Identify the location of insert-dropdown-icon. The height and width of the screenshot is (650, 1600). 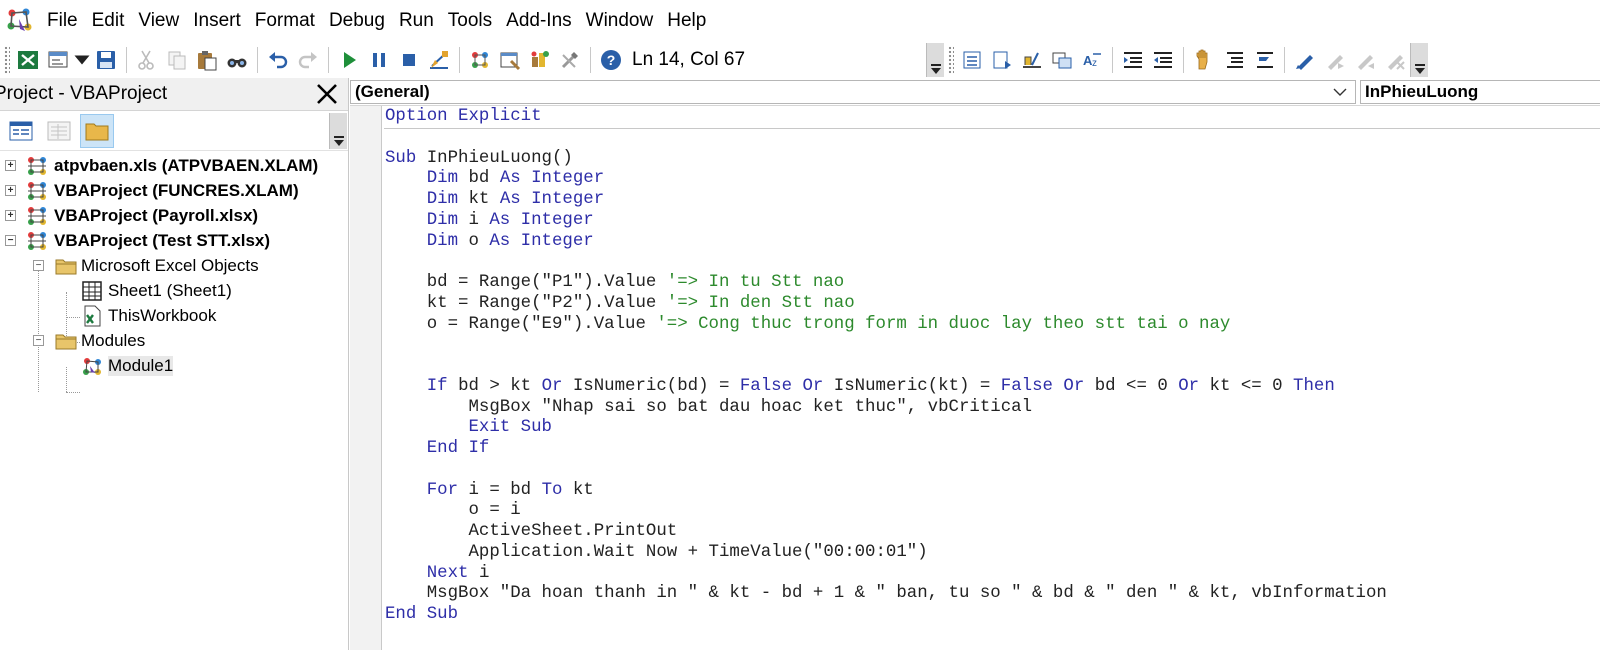
(82, 60).